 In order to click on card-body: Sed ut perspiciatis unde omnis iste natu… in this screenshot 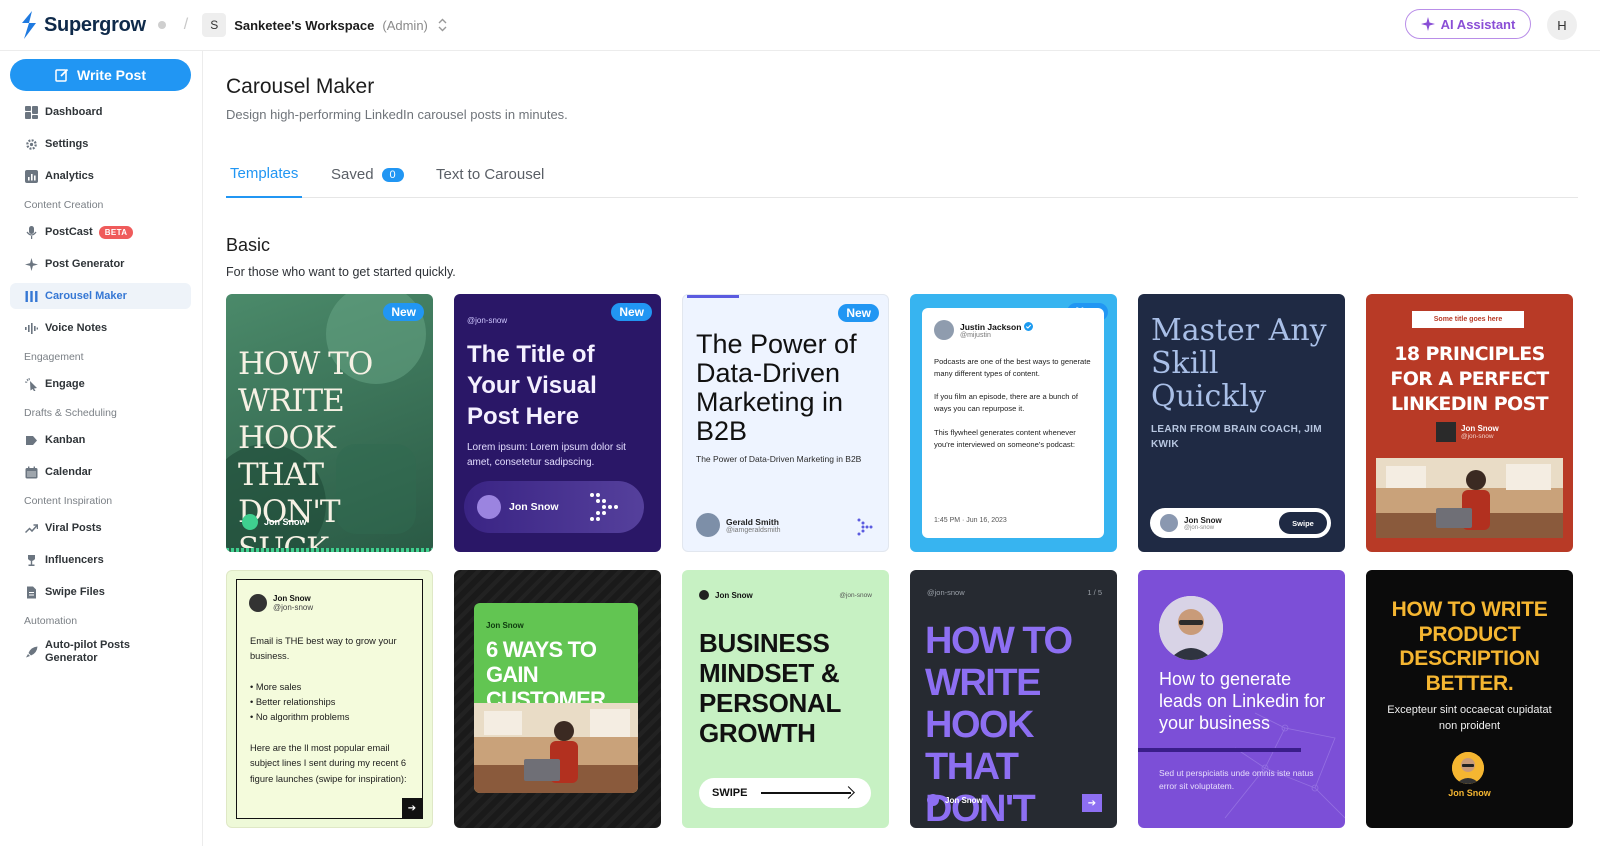, I will do `click(1236, 779)`.